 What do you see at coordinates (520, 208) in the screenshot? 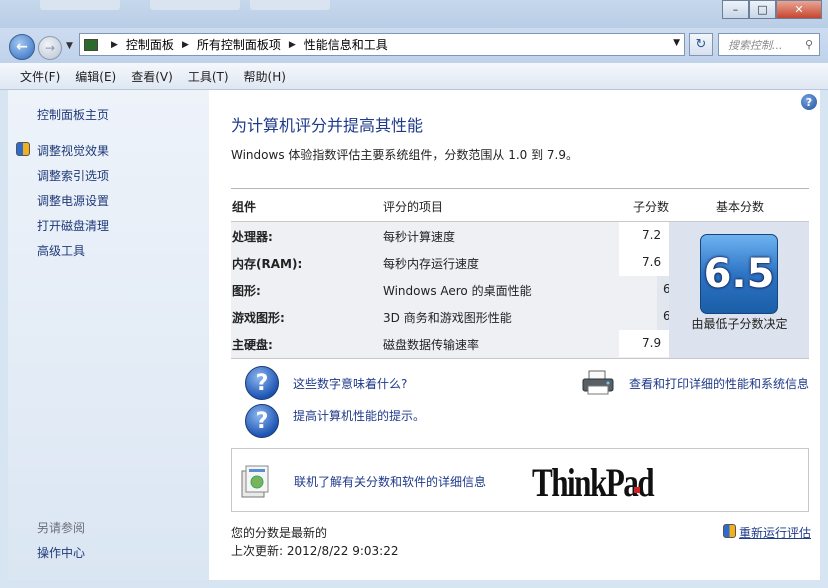
I see `table-header: 组件 评分的项目 子分数 基本分数` at bounding box center [520, 208].